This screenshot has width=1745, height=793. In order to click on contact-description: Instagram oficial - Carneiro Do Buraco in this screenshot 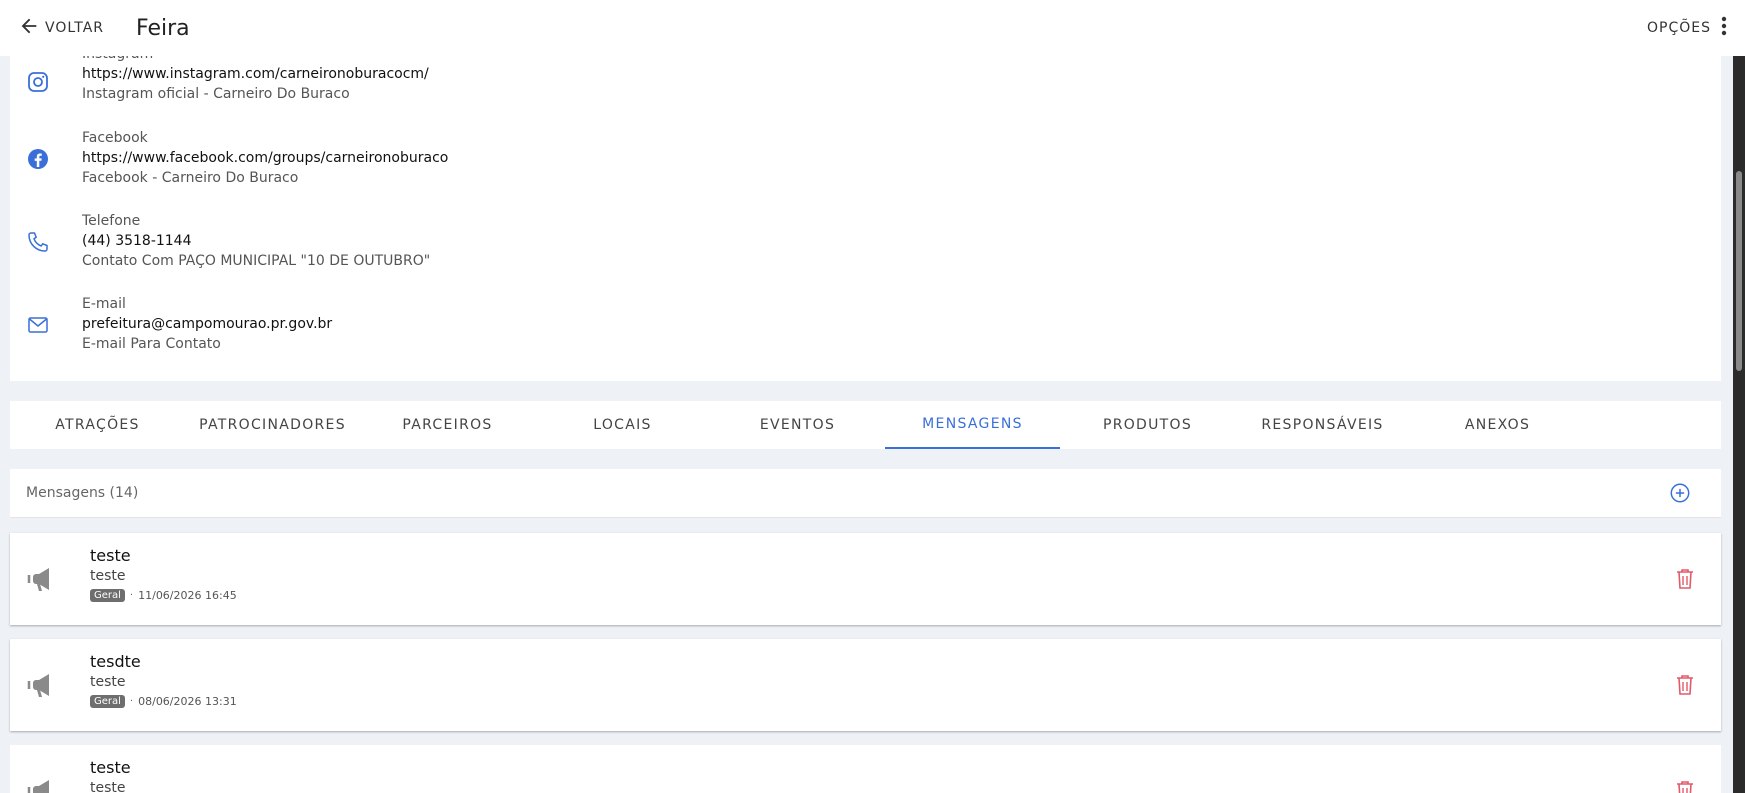, I will do `click(216, 94)`.